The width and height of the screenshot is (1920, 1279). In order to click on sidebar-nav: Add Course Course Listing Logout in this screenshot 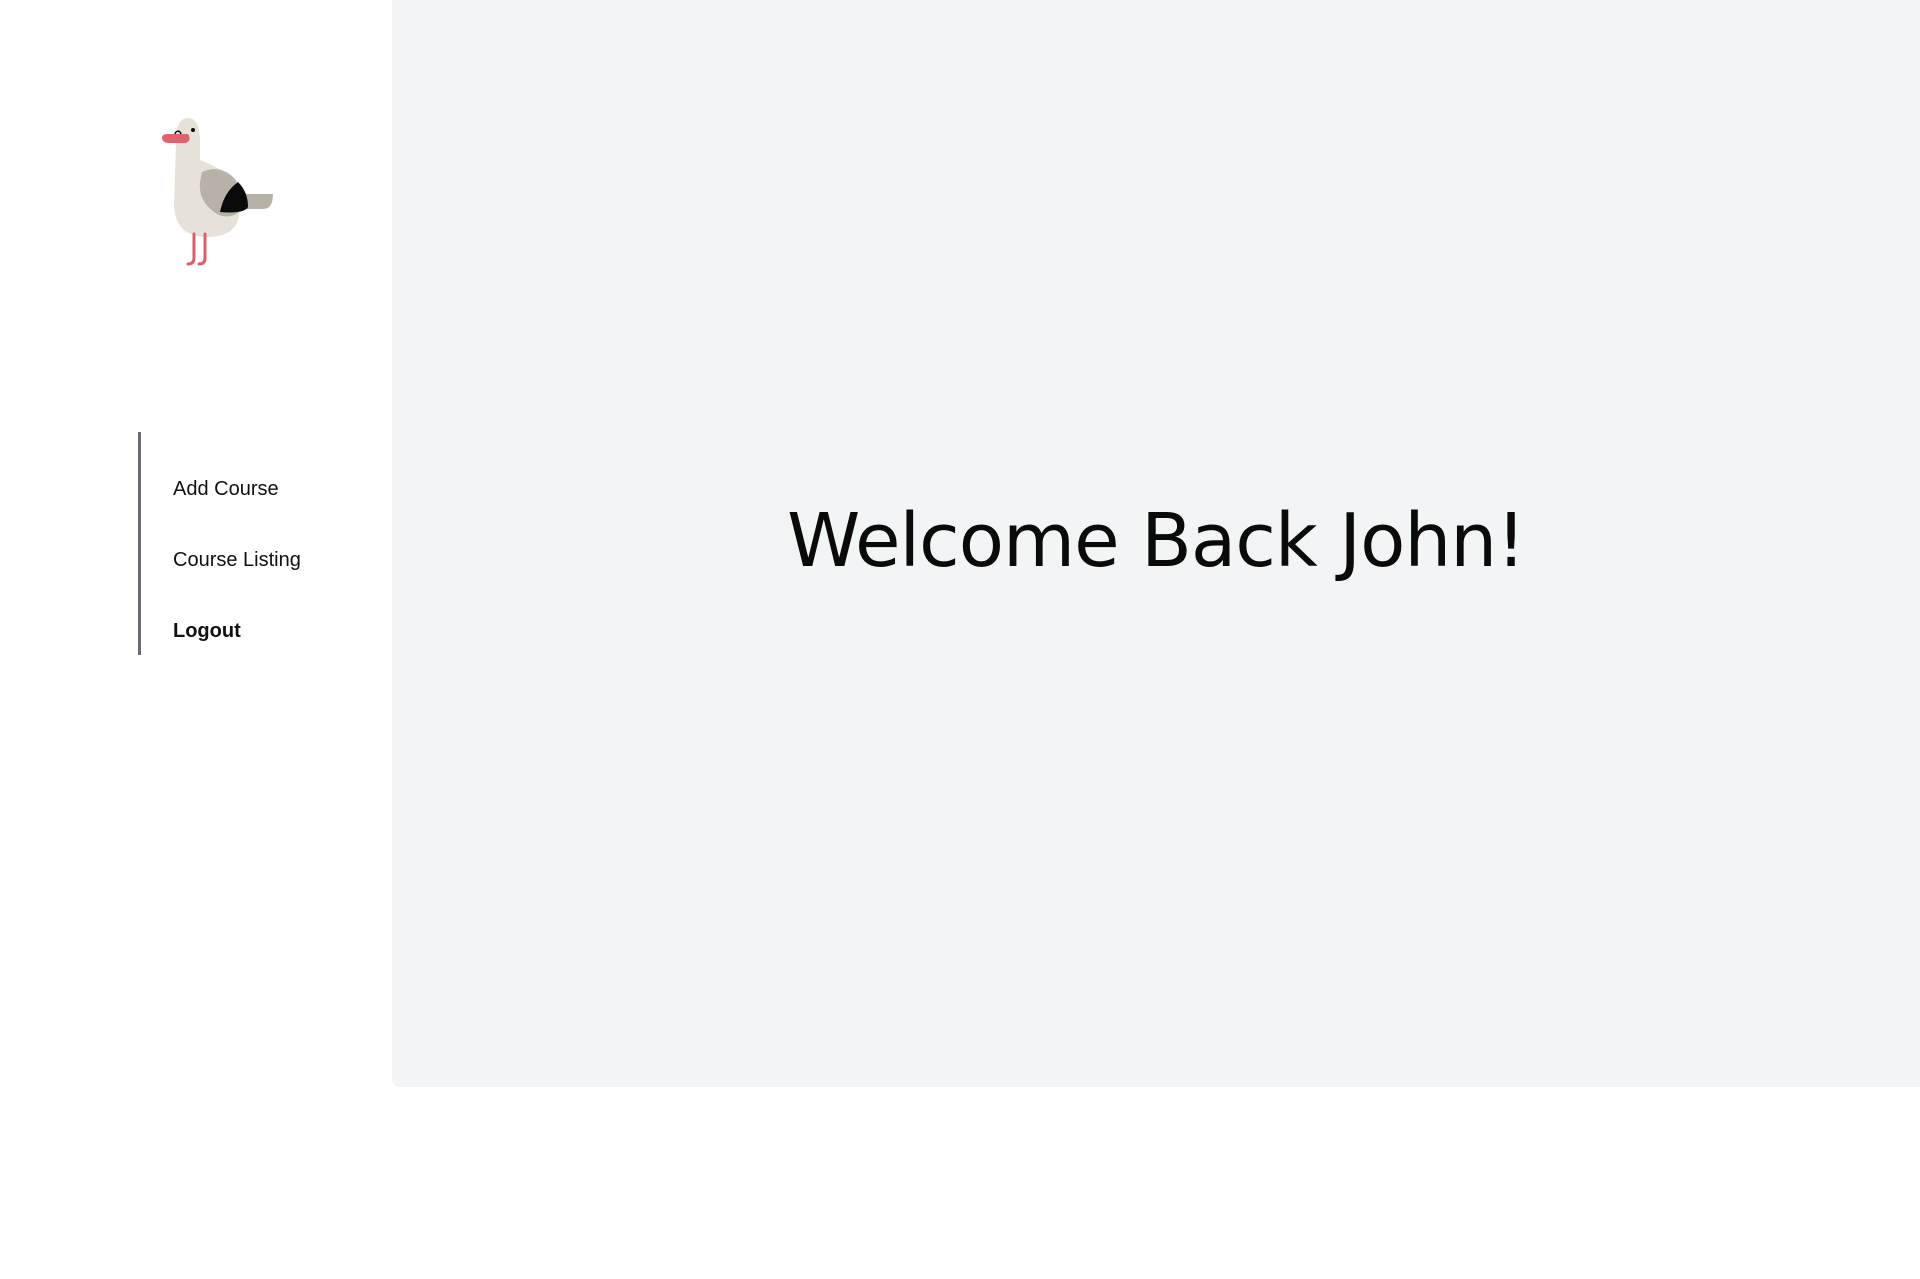, I will do `click(259, 543)`.